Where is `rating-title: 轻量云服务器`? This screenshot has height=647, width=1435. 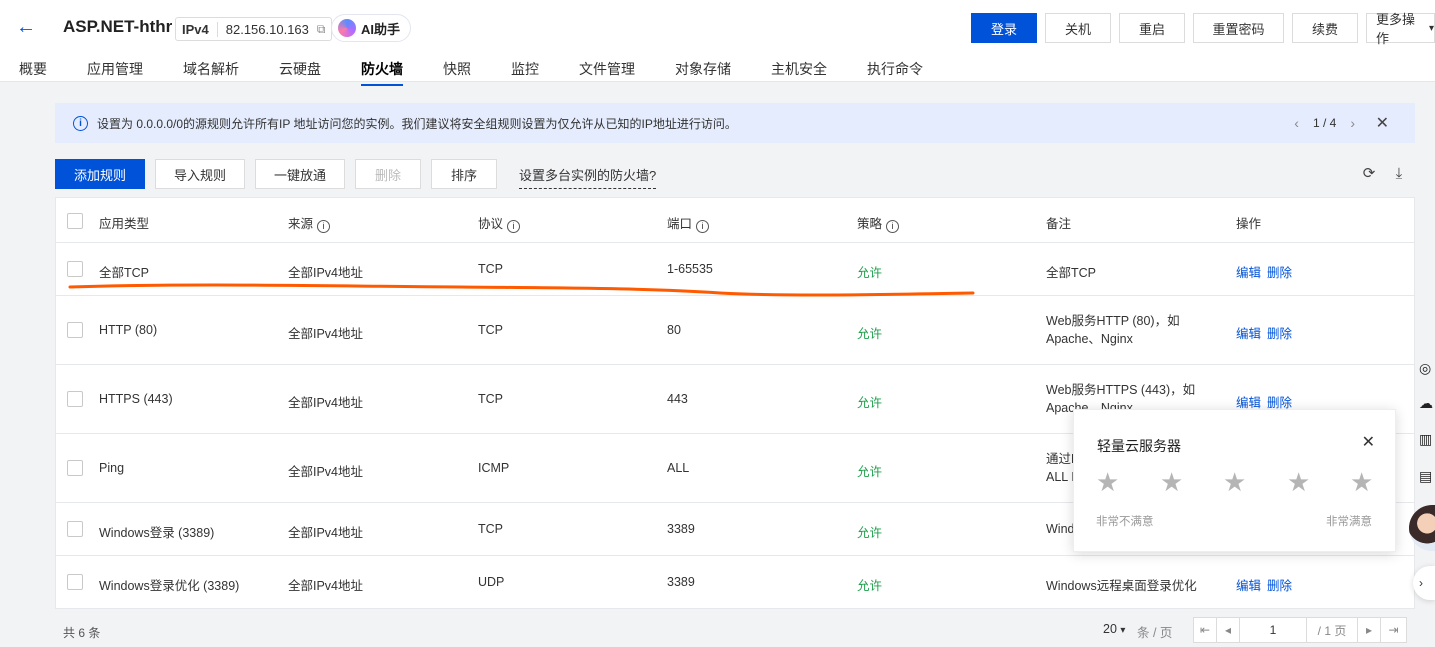
rating-title: 轻量云服务器 is located at coordinates (1139, 446).